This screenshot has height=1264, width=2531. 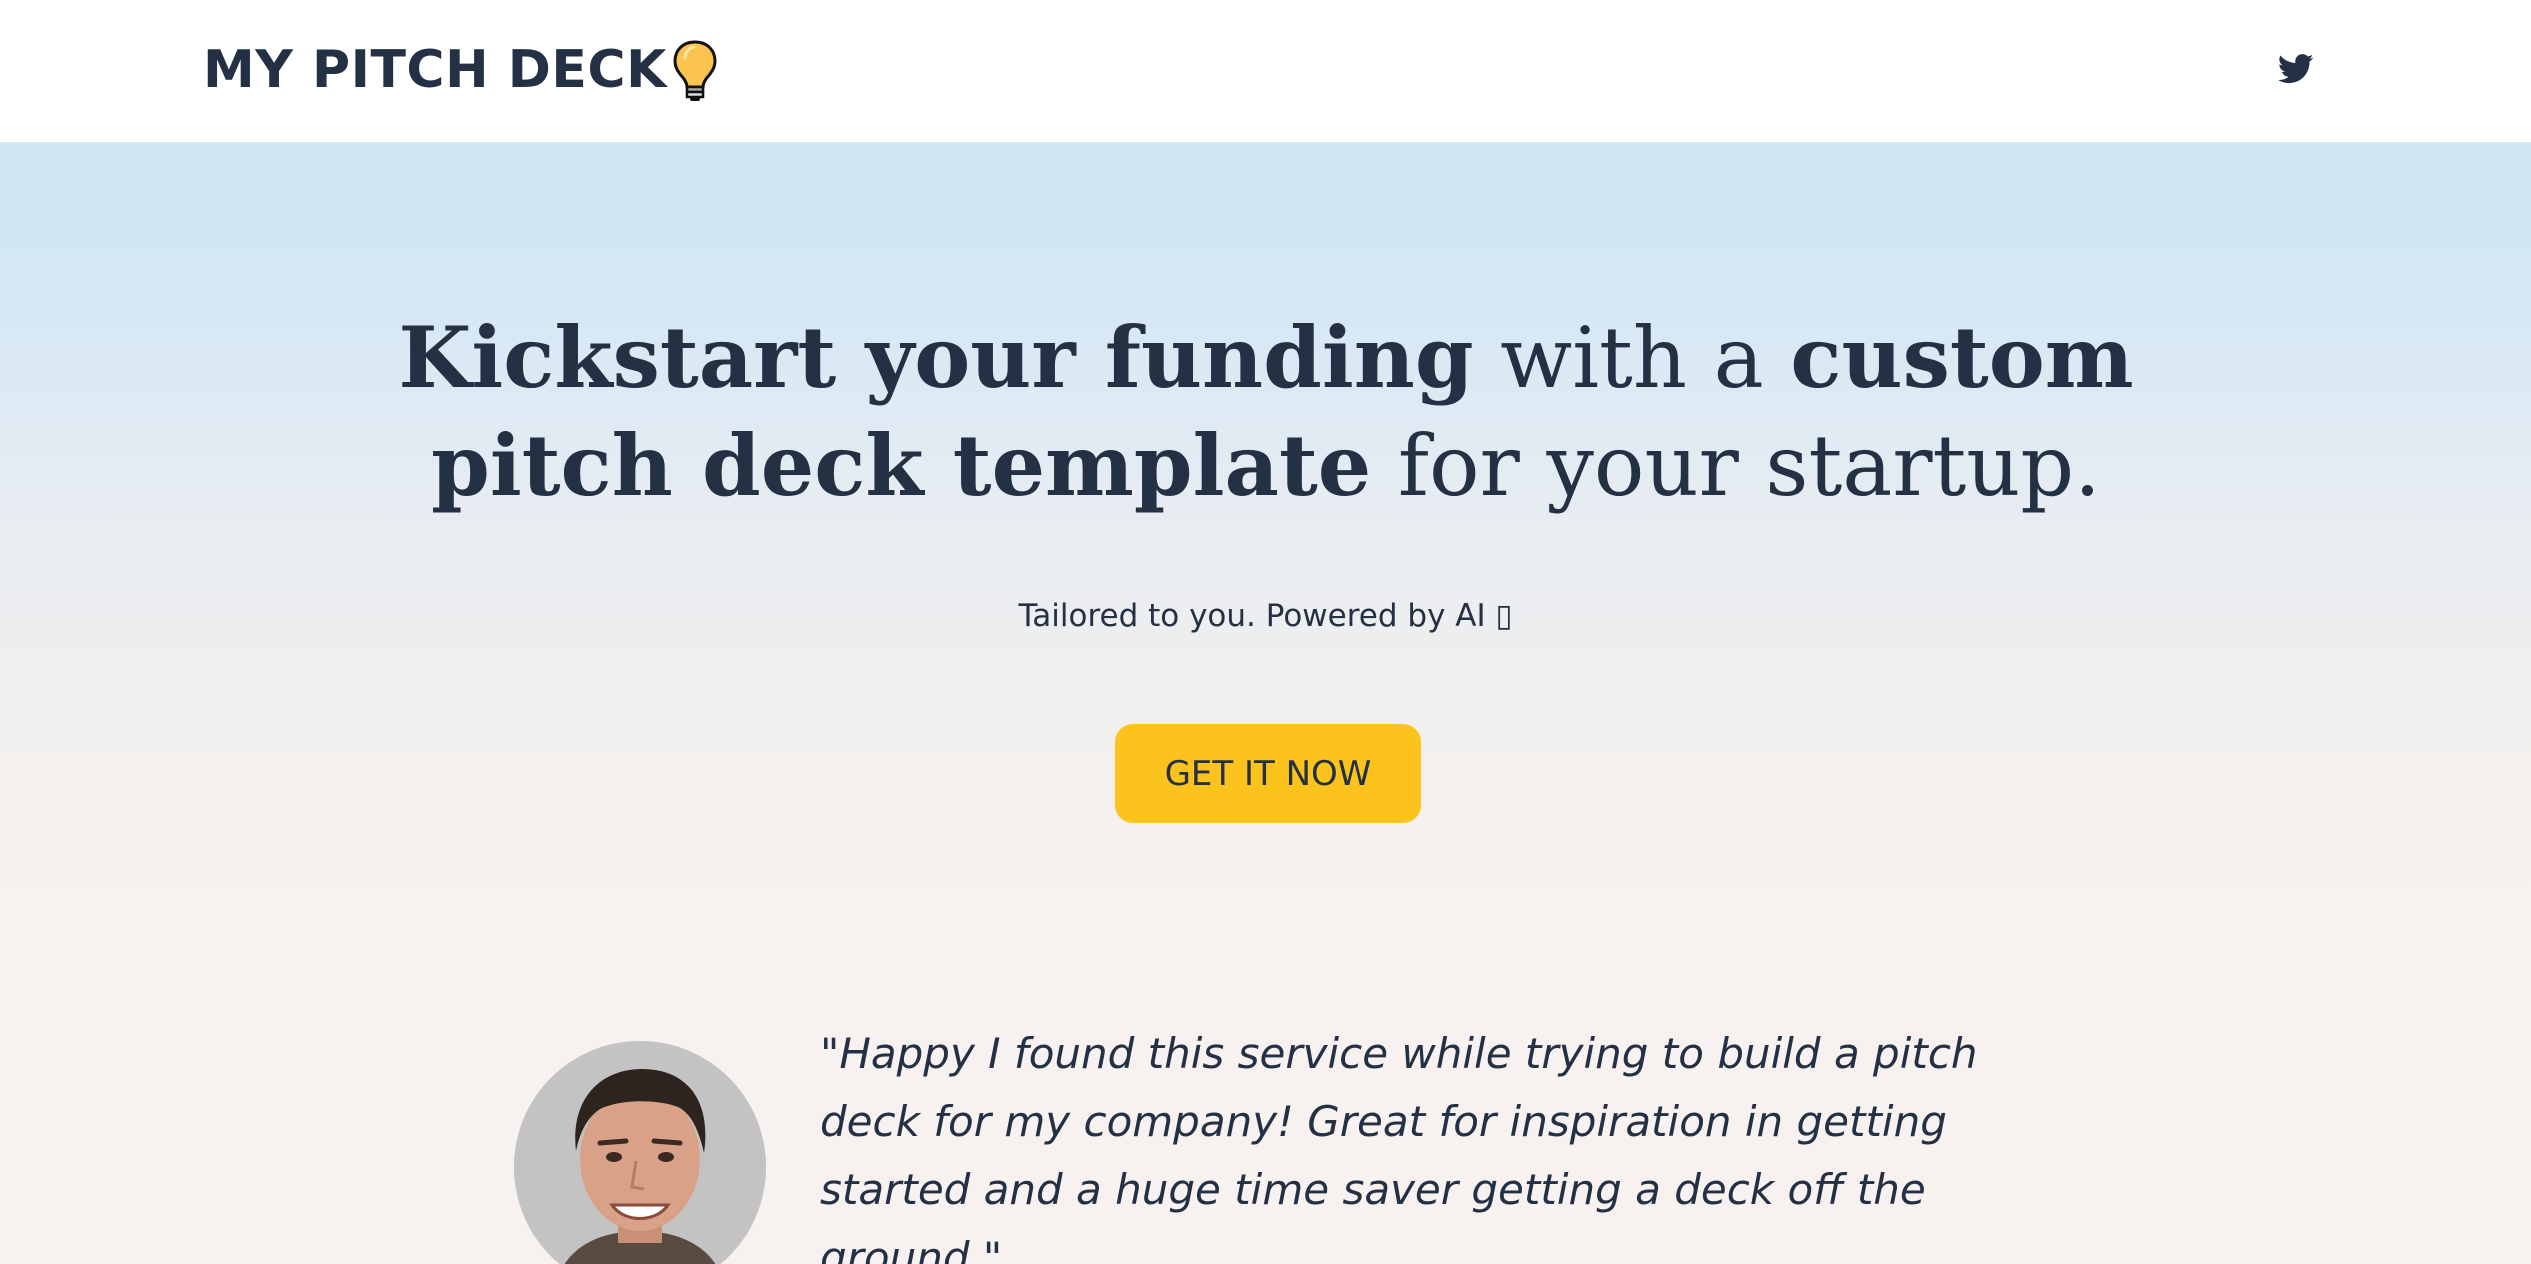 What do you see at coordinates (1268, 773) in the screenshot?
I see `get-it-now-button: GET IT NOW` at bounding box center [1268, 773].